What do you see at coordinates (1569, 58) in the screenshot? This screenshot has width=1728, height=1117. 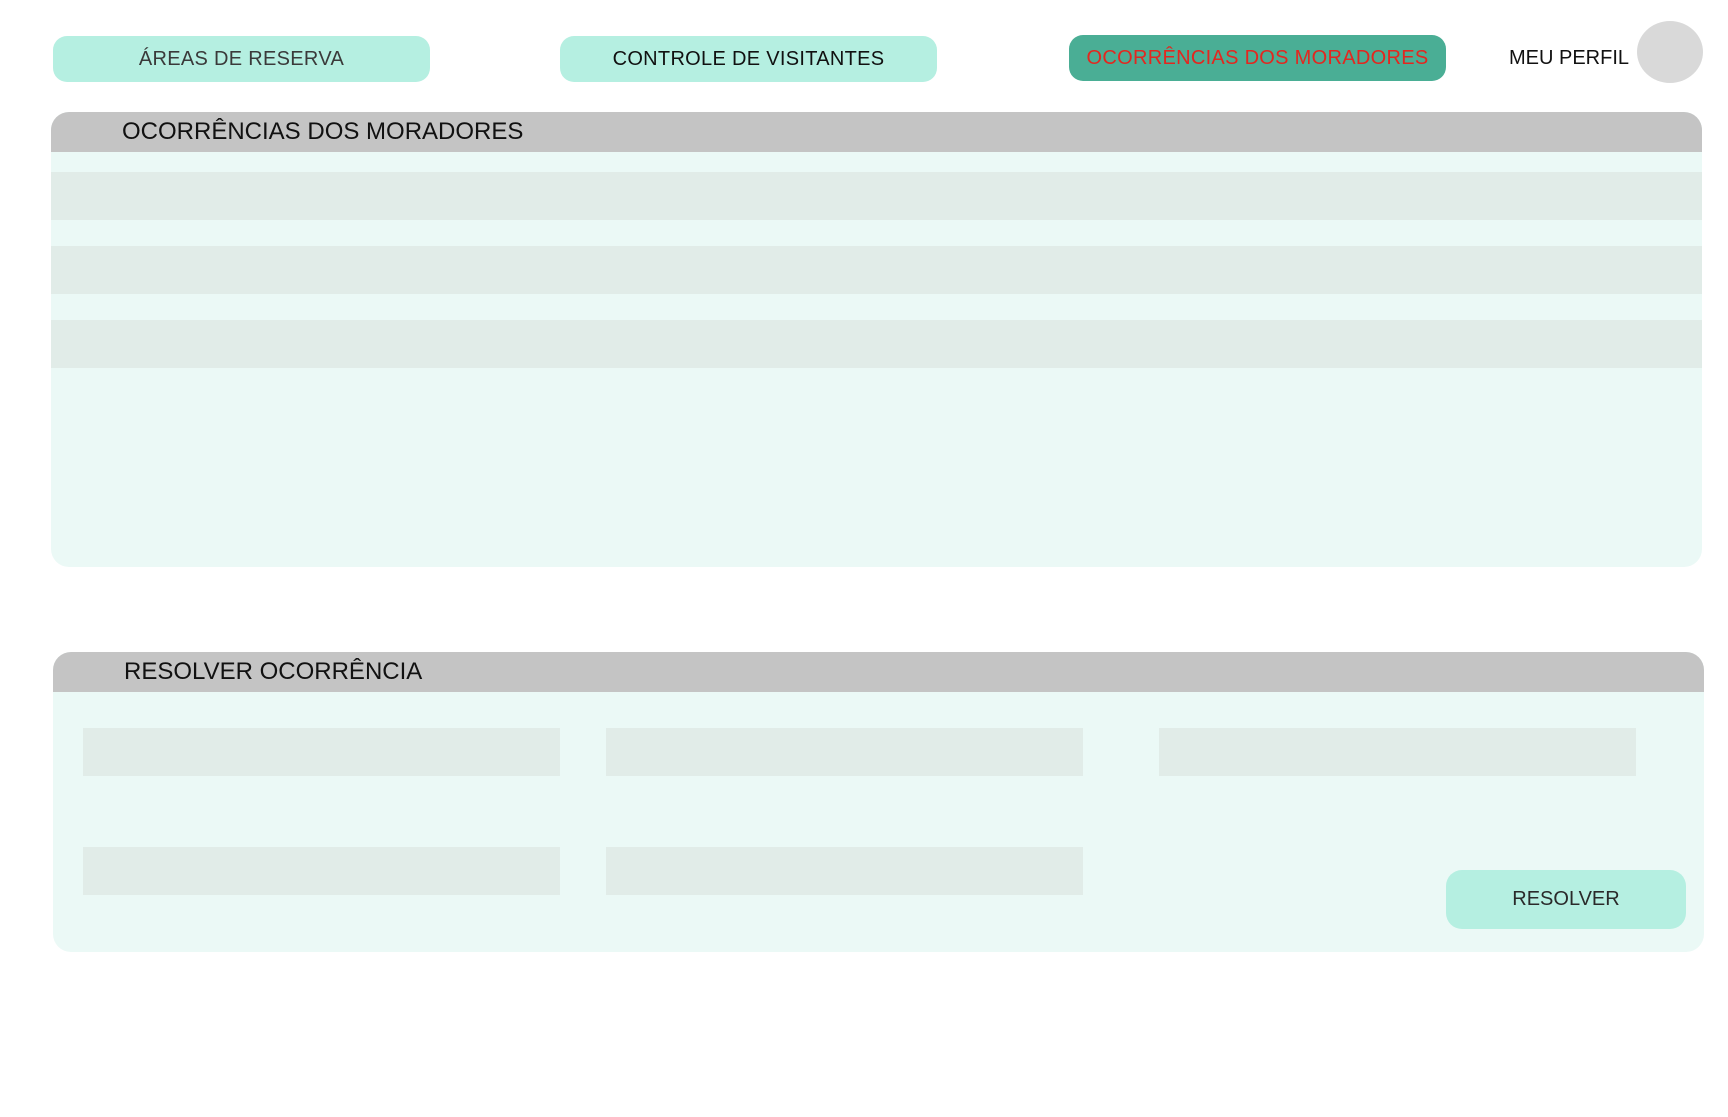 I see `meu-perfil-link: MEU PERFIL` at bounding box center [1569, 58].